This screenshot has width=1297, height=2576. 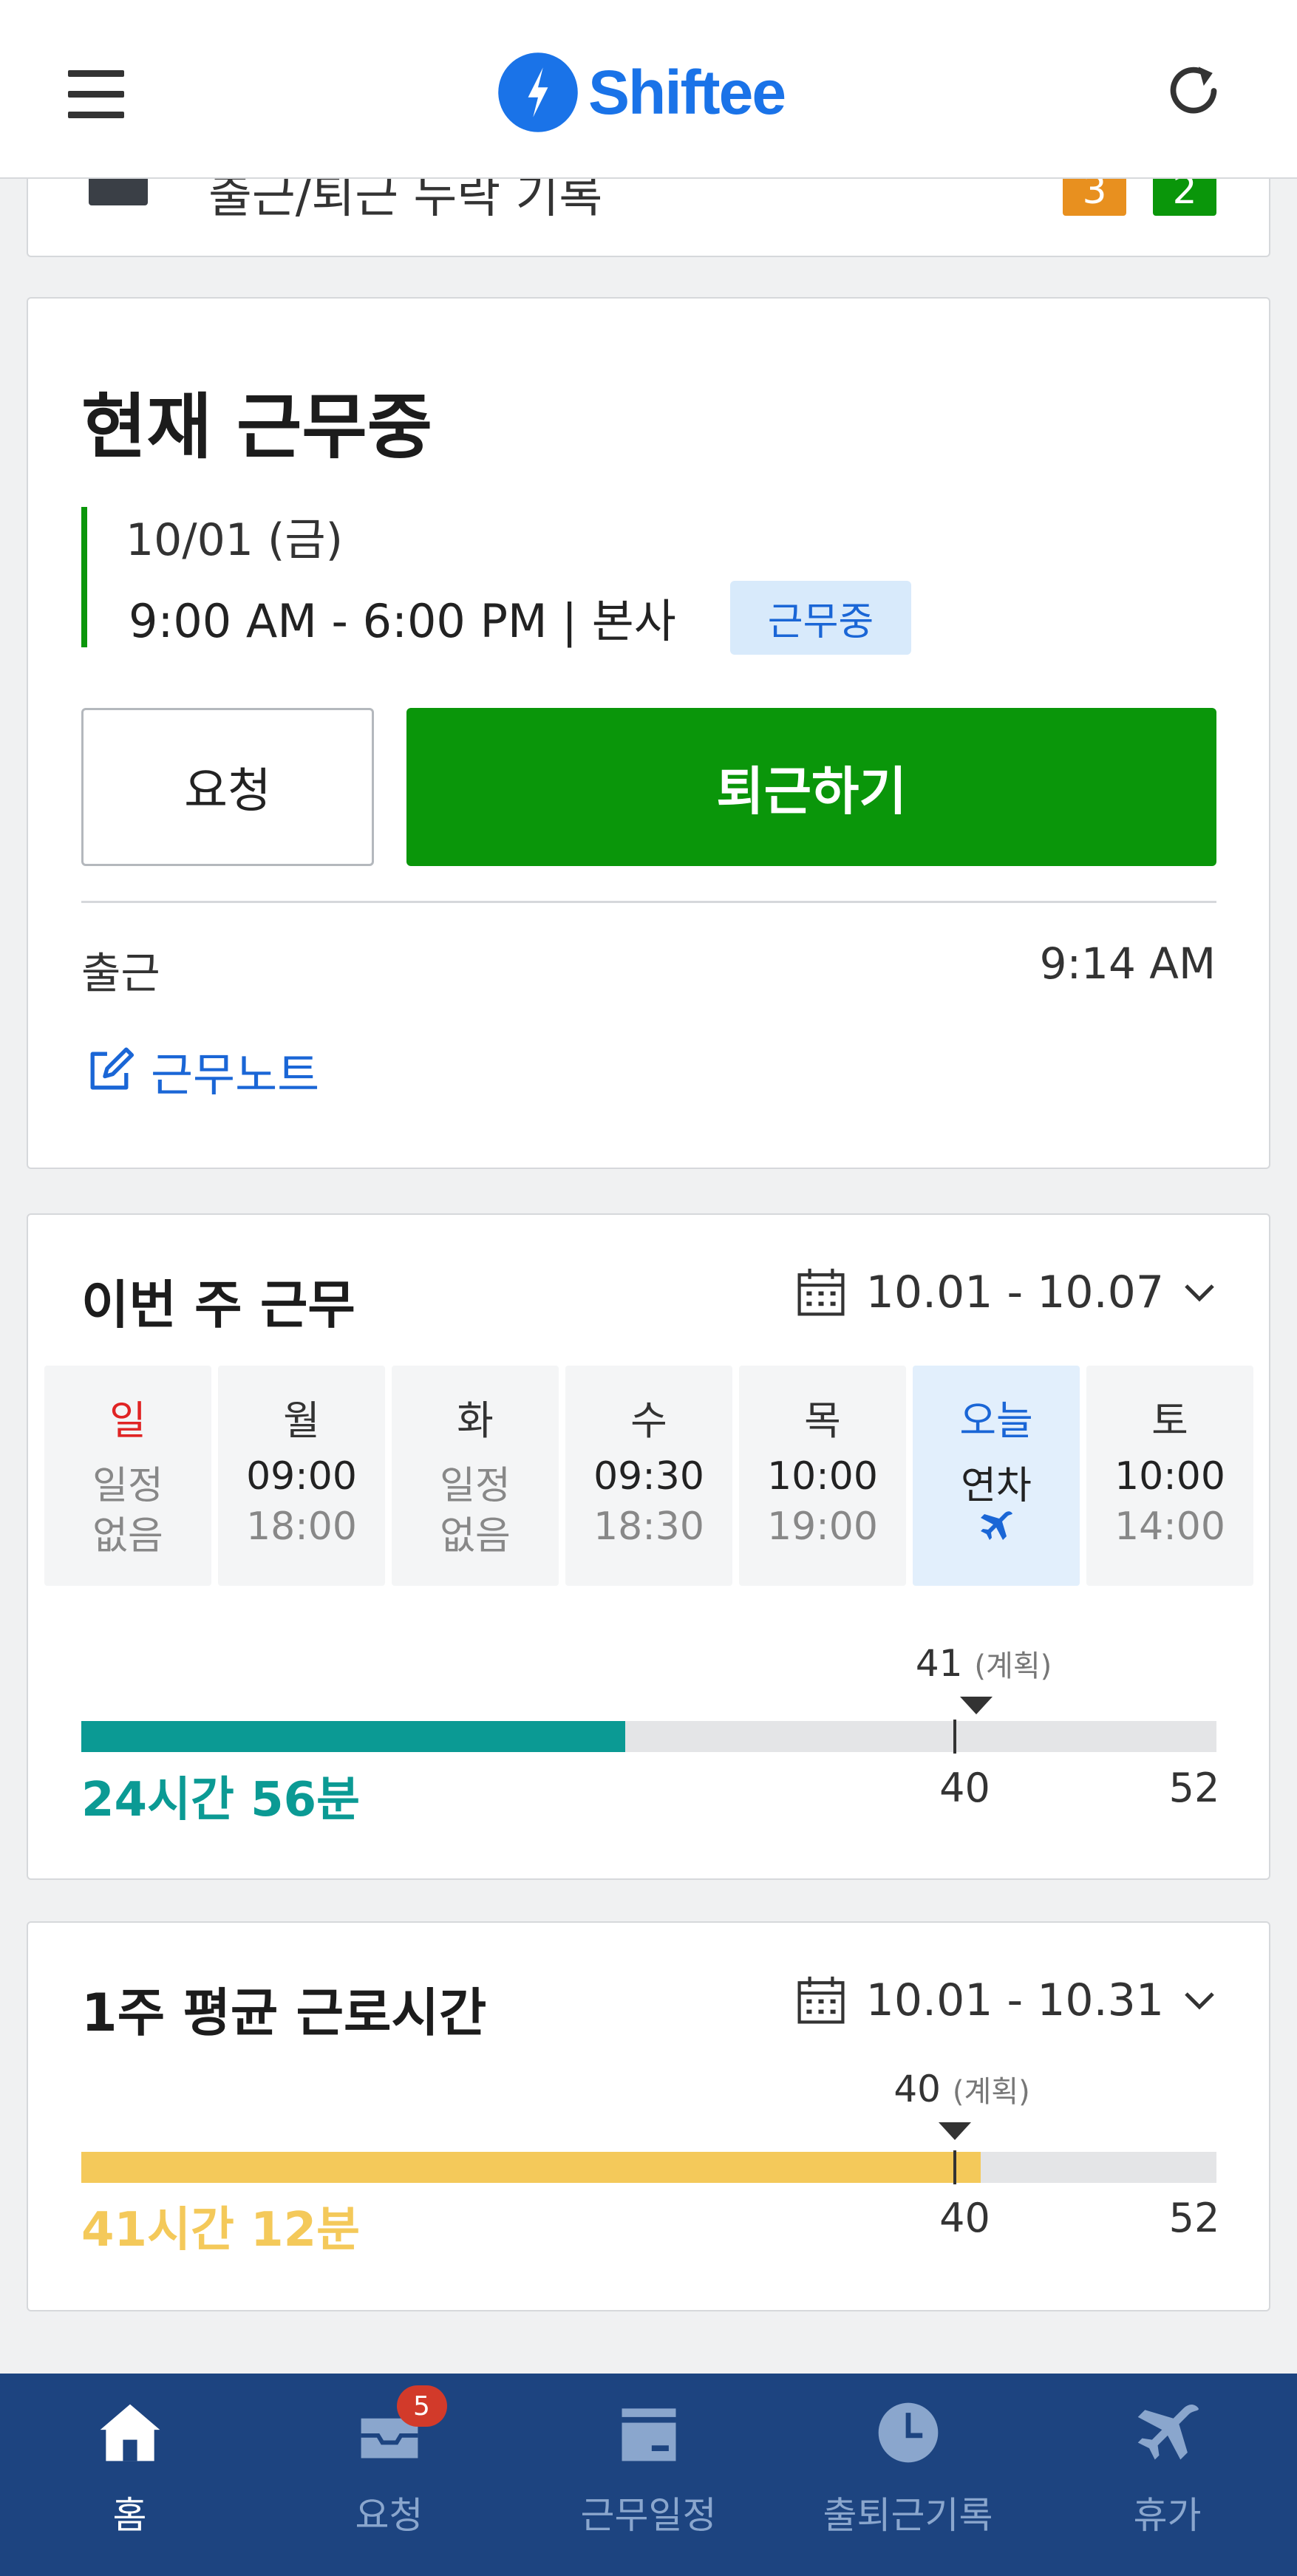 I want to click on day-schedule-end: 18:30, so click(x=648, y=1527).